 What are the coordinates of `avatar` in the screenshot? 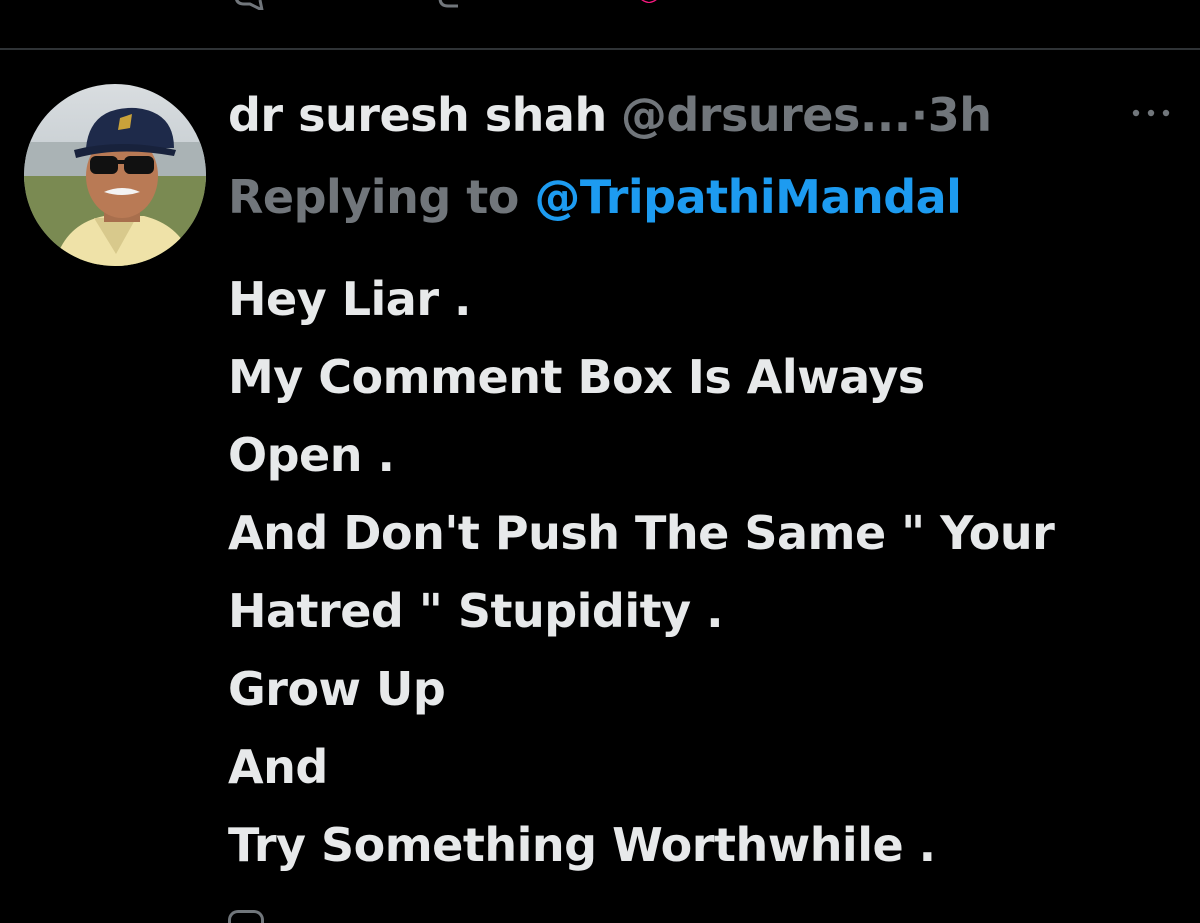 It's located at (115, 175).